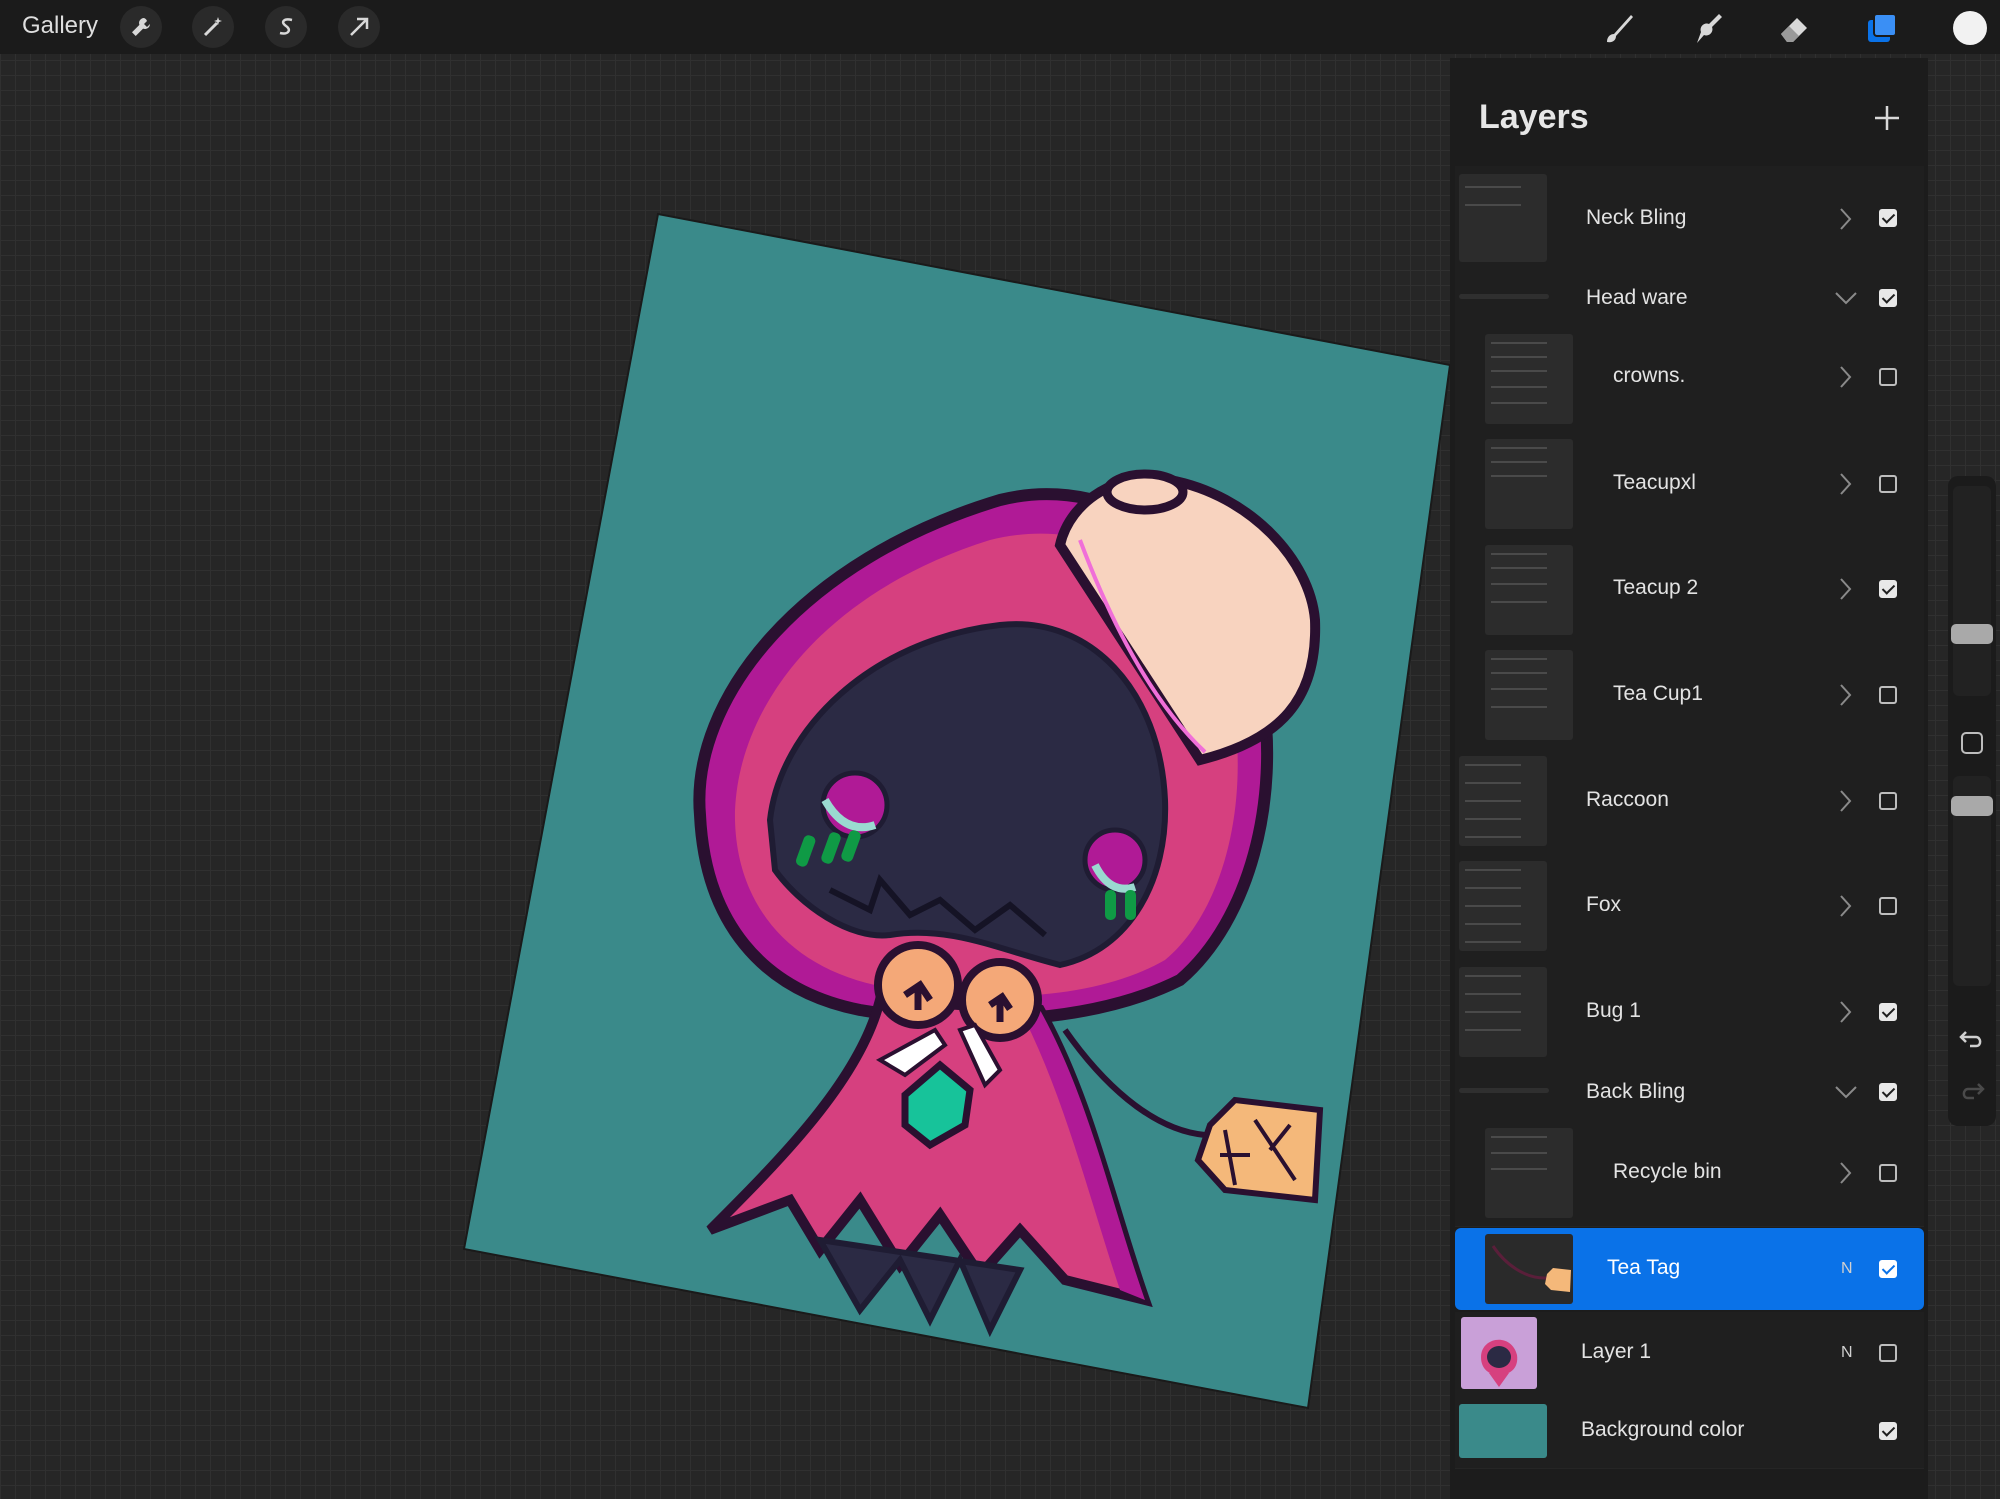  What do you see at coordinates (1637, 297) in the screenshot?
I see `layer-name: Head ware` at bounding box center [1637, 297].